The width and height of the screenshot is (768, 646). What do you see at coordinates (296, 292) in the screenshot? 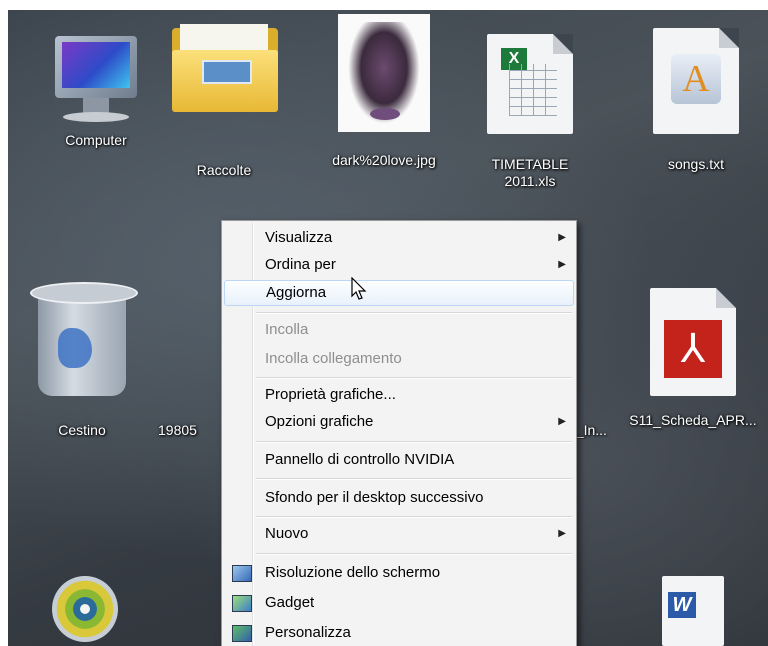
I see `menu-item-label: Aggiorna` at bounding box center [296, 292].